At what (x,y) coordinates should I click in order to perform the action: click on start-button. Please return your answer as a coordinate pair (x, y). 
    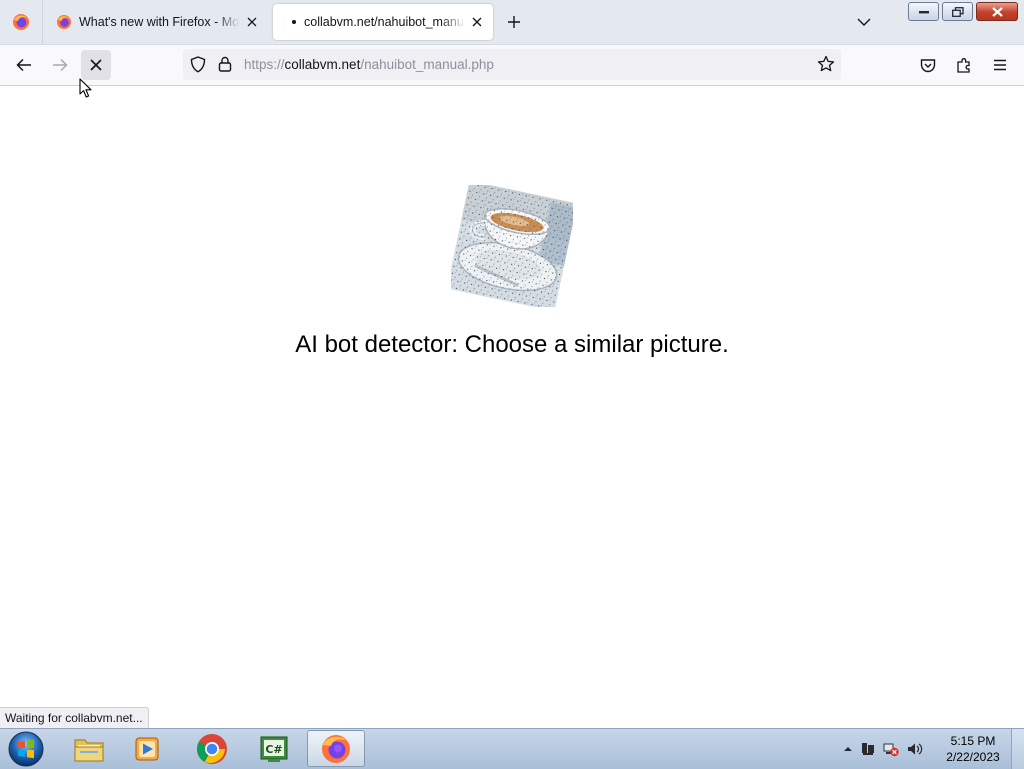
    Looking at the image, I should click on (26, 749).